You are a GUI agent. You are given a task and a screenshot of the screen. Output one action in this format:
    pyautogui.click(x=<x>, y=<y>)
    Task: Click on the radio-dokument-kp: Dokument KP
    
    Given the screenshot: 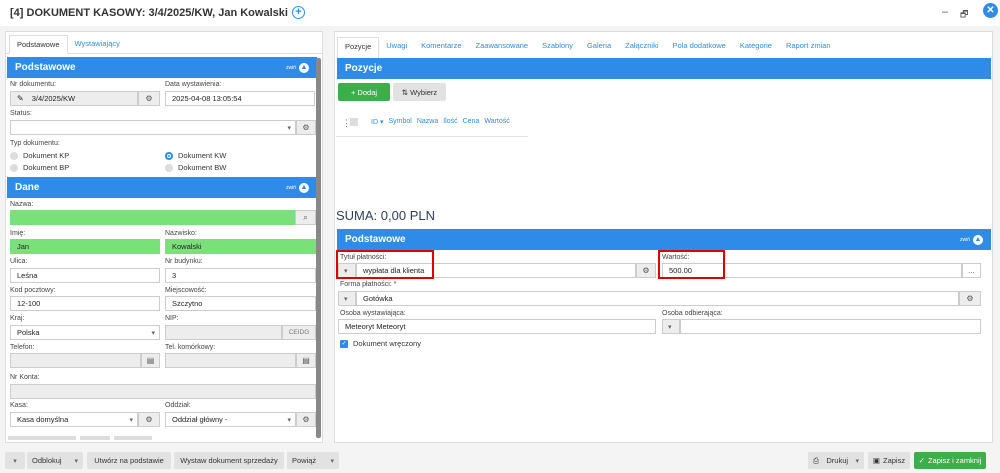 What is the action you would take?
    pyautogui.click(x=39, y=155)
    